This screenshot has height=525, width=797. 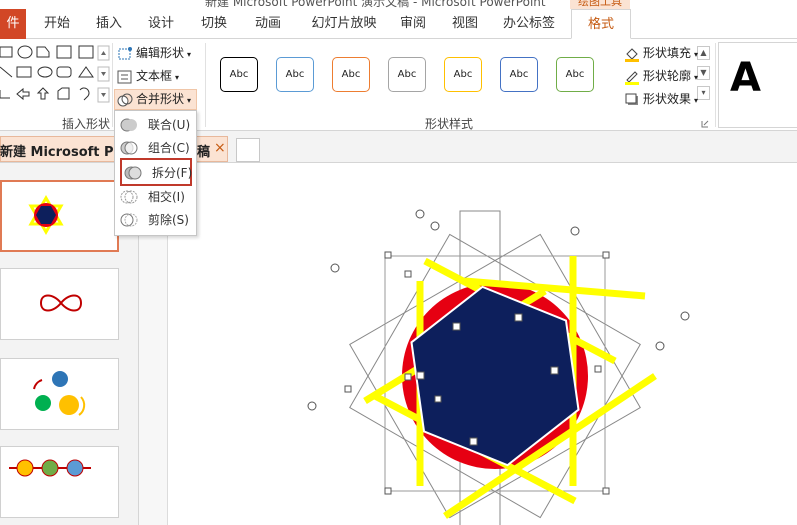 I want to click on shape-effects-button: 形状效果 ▾, so click(x=661, y=99).